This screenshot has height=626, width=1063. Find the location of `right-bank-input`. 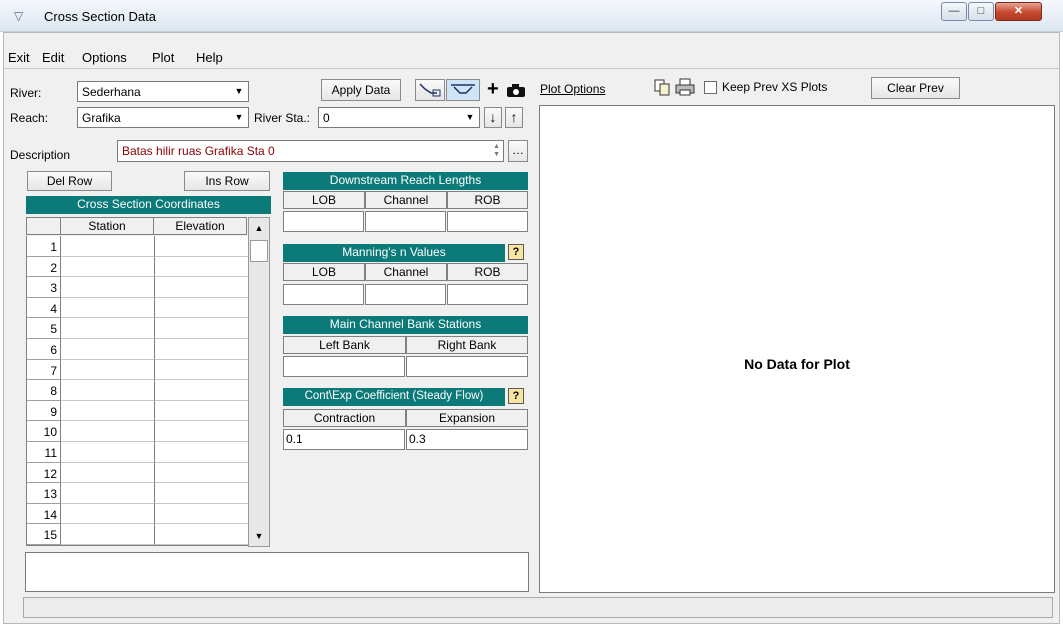

right-bank-input is located at coordinates (467, 366).